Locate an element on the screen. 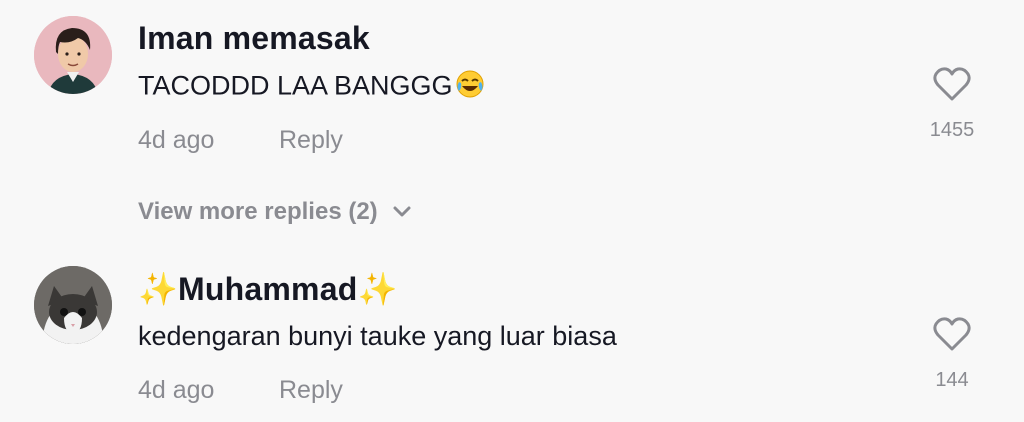  comment-username: ✨Muhammad✨ is located at coordinates (268, 289).